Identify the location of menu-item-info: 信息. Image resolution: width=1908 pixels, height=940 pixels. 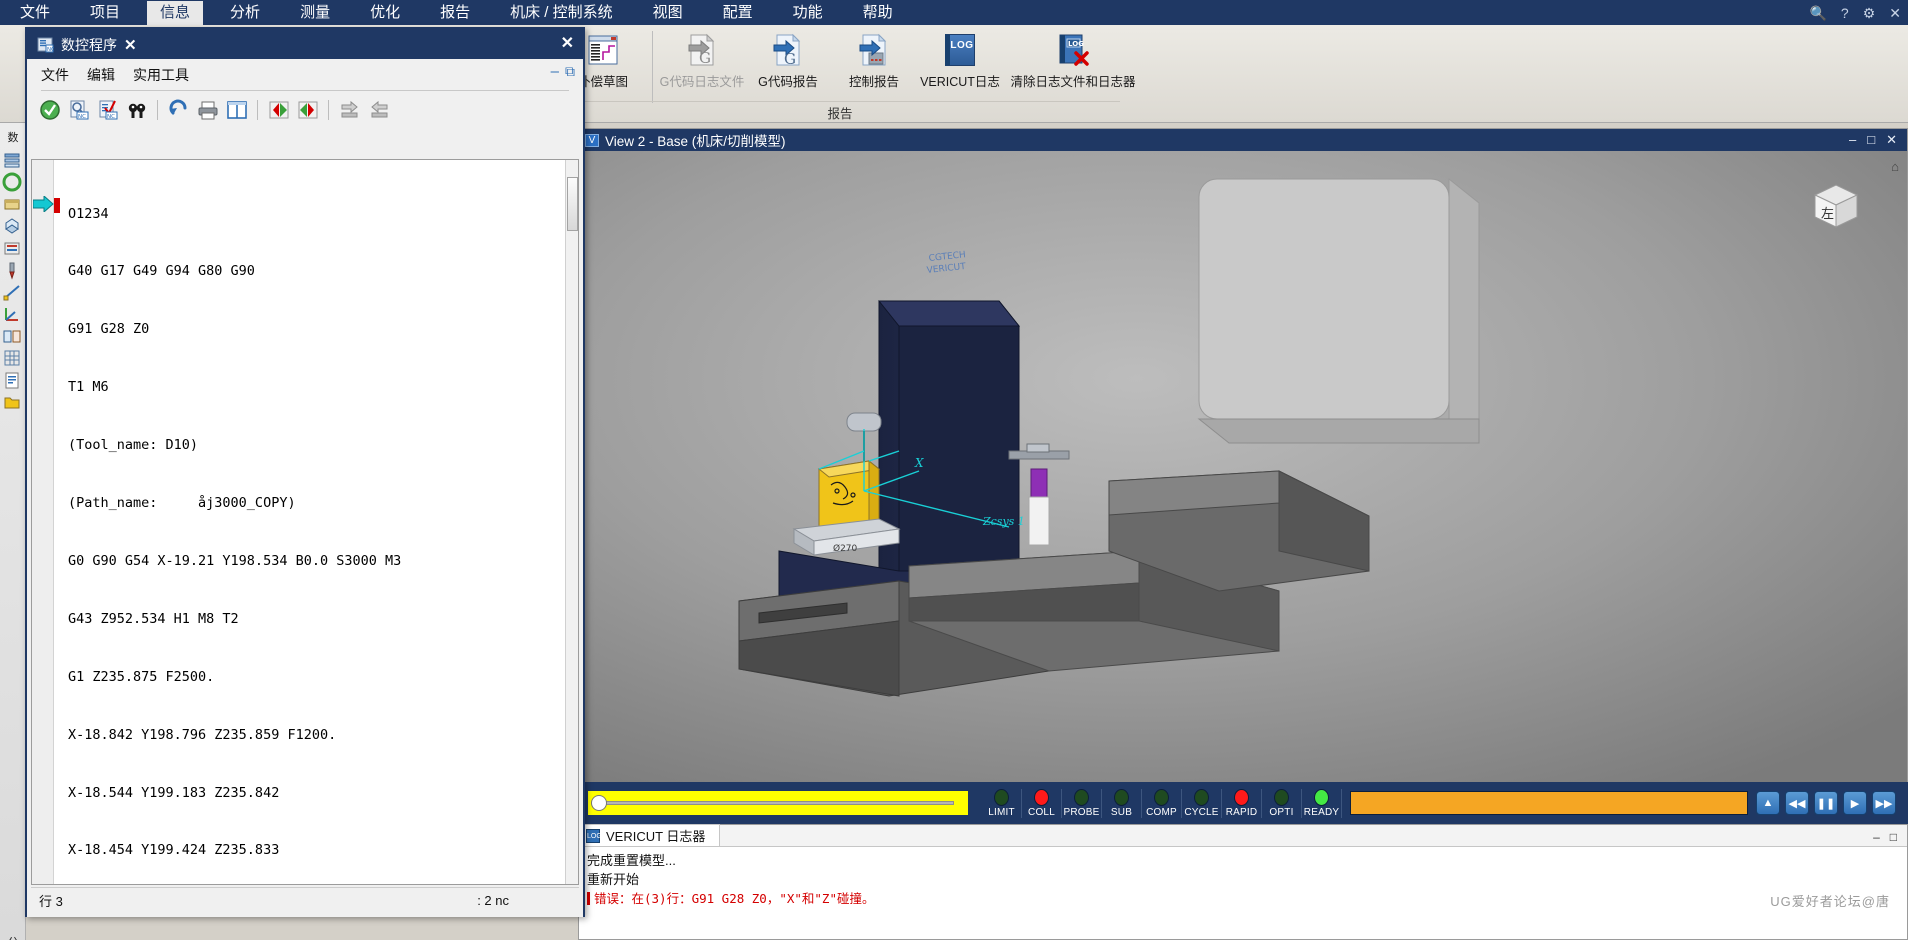
(175, 12).